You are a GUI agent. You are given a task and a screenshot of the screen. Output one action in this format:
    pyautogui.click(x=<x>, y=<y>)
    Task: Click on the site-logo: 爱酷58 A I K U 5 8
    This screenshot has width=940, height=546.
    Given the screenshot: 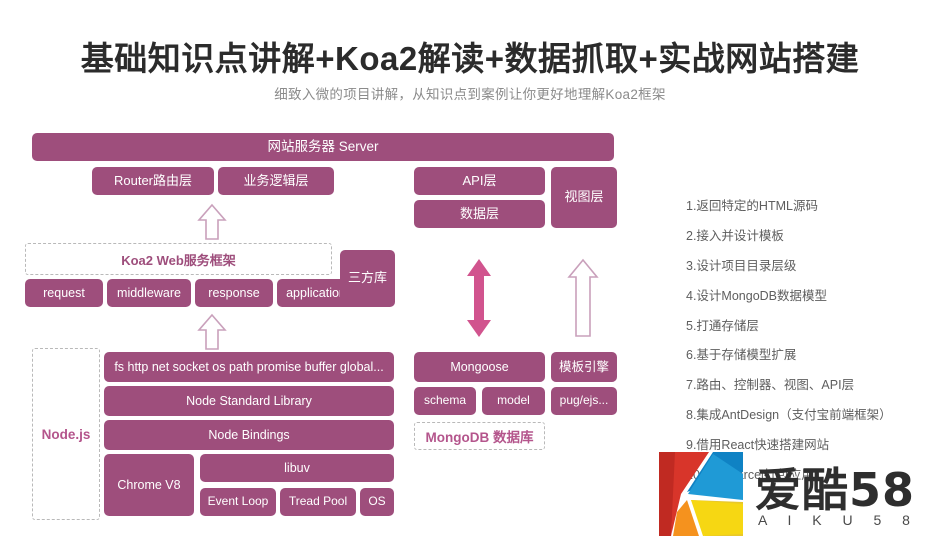 What is the action you would take?
    pyautogui.click(x=798, y=496)
    